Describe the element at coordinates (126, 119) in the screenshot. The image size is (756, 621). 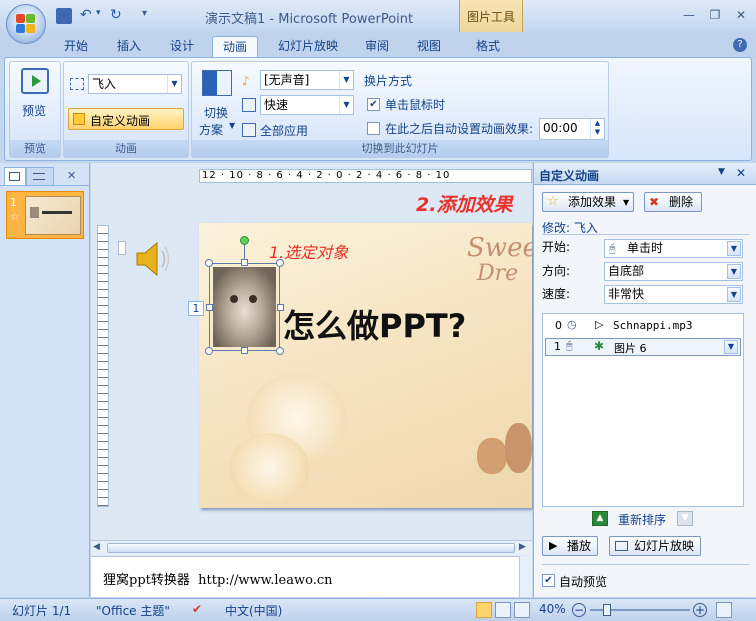
I see `custom-animation-button: 自定义动画` at that location.